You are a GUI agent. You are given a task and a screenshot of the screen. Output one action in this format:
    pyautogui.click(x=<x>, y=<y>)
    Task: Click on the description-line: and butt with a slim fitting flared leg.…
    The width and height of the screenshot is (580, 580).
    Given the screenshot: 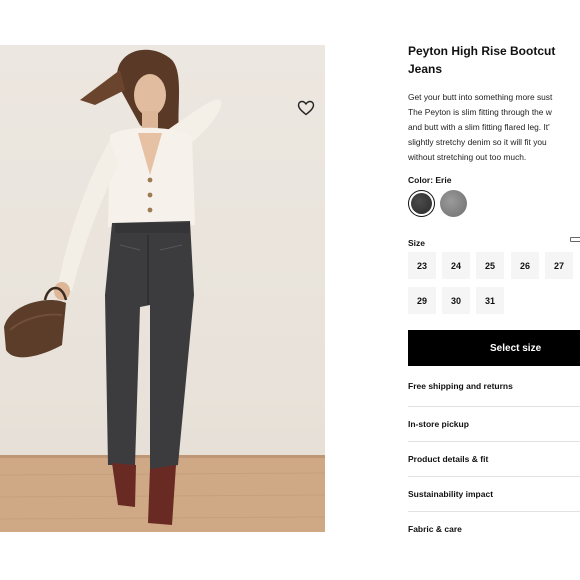 What is the action you would take?
    pyautogui.click(x=479, y=127)
    